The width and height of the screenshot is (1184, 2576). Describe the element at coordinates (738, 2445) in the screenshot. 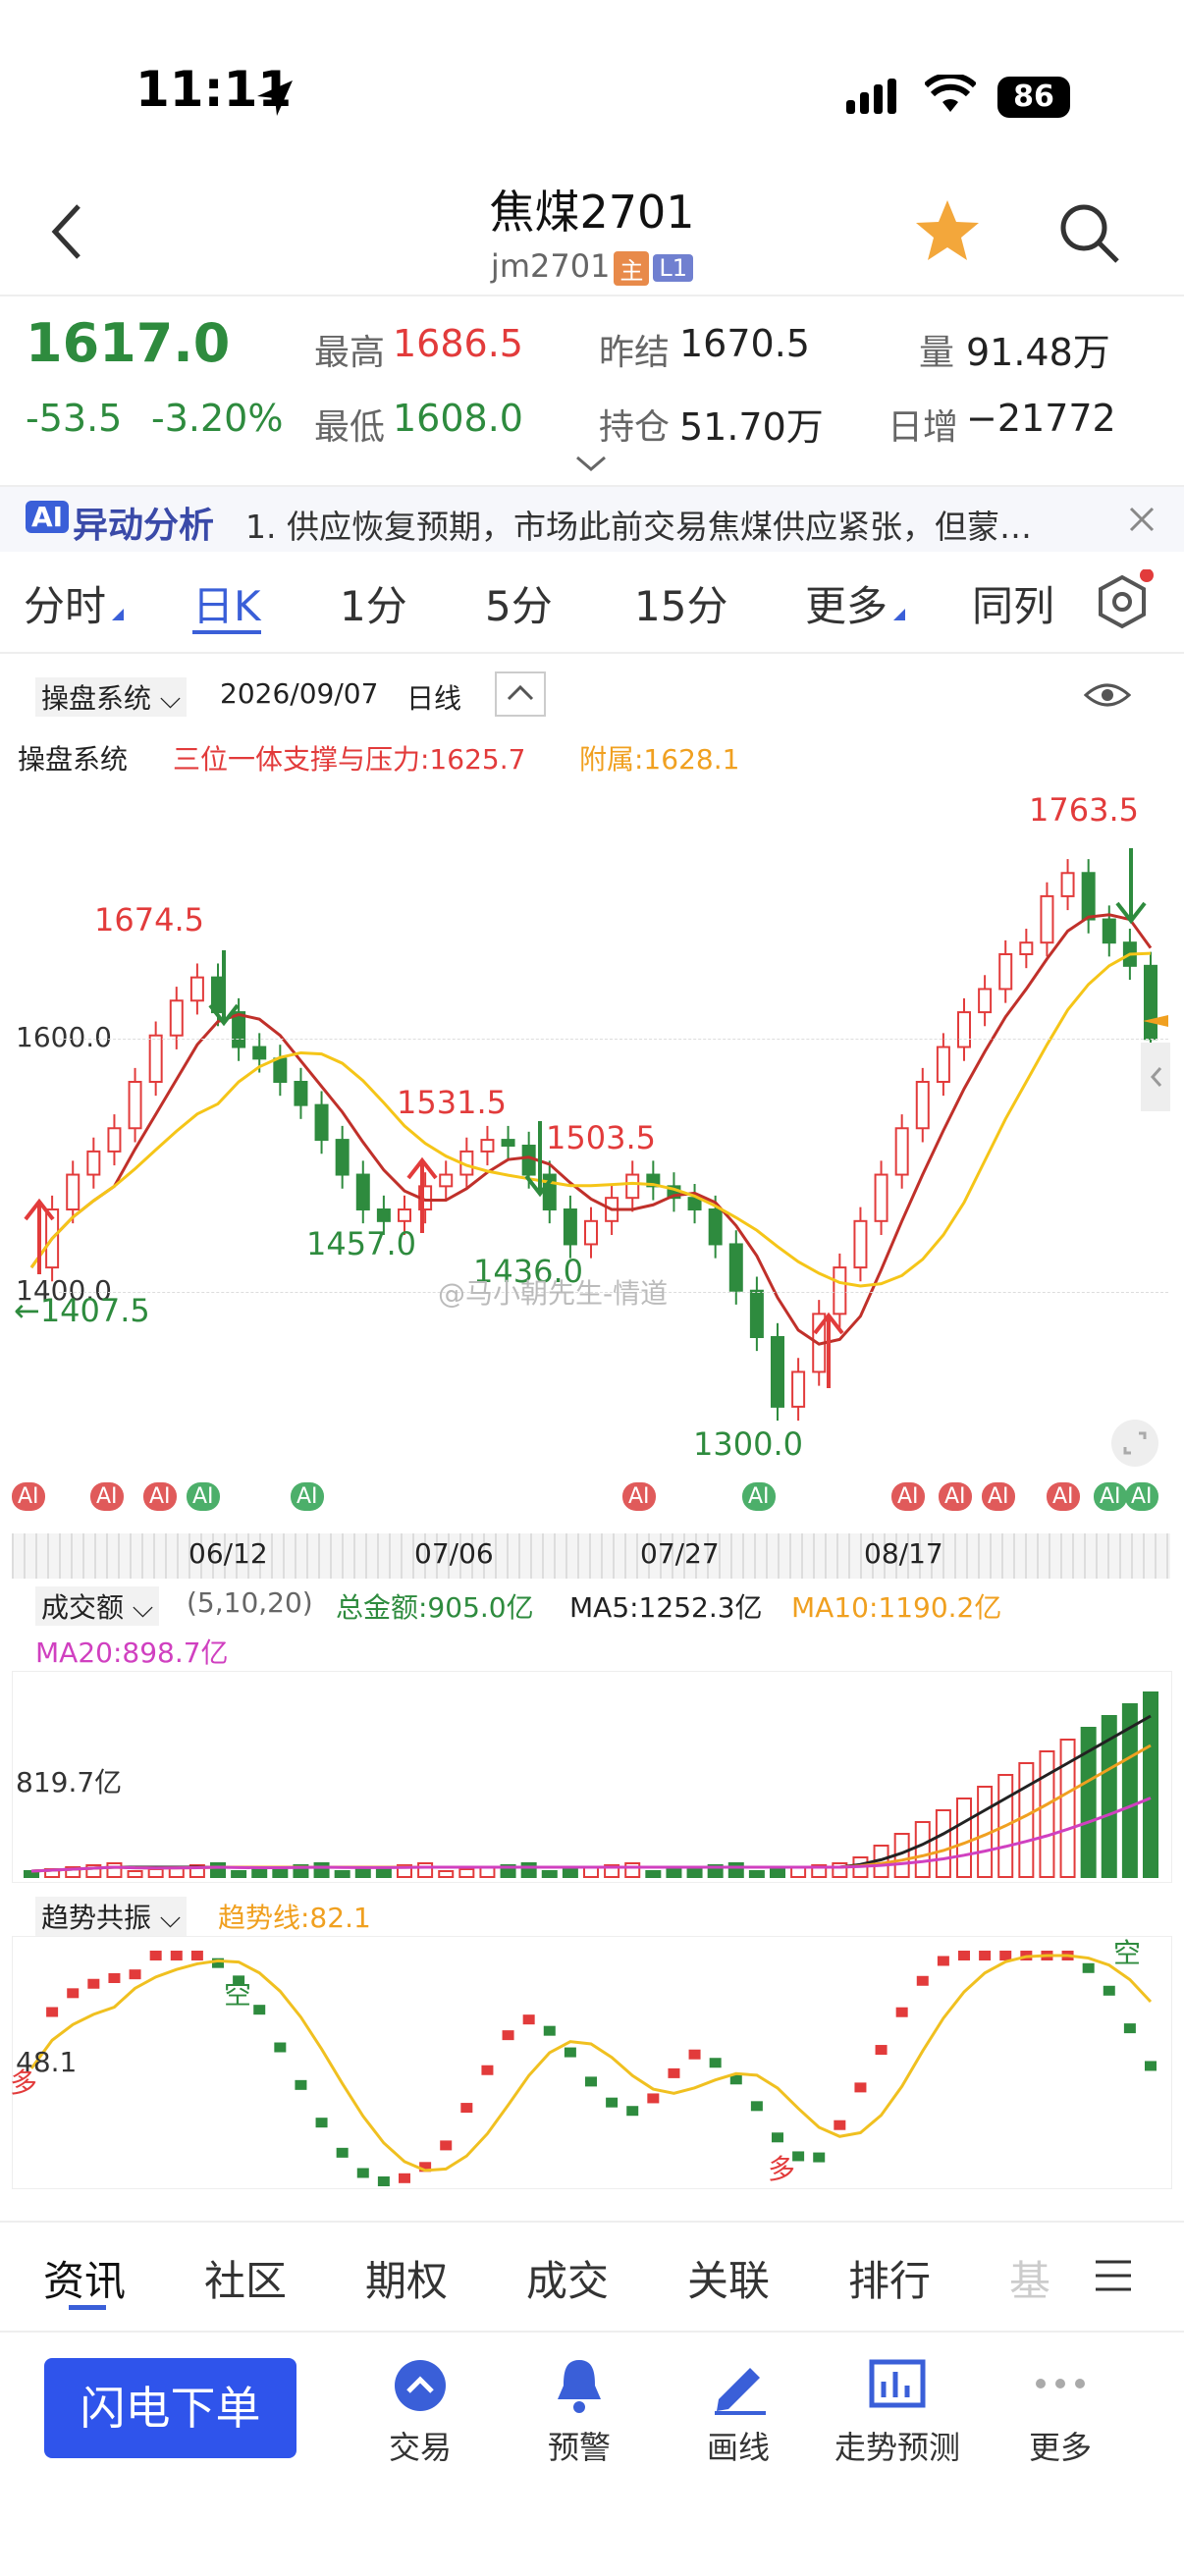

I see `toolbar-draw: 画线` at that location.